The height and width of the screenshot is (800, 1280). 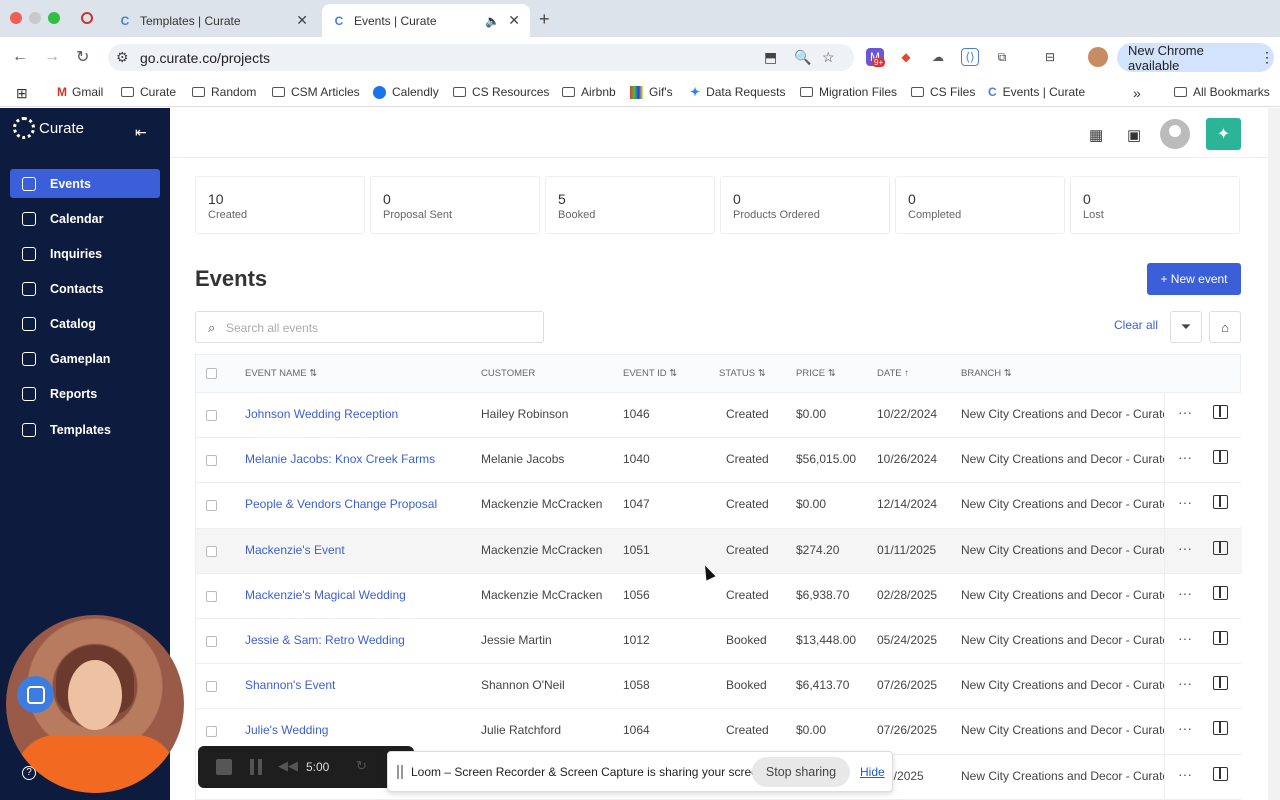 I want to click on forward-icon: →, so click(x=52, y=57).